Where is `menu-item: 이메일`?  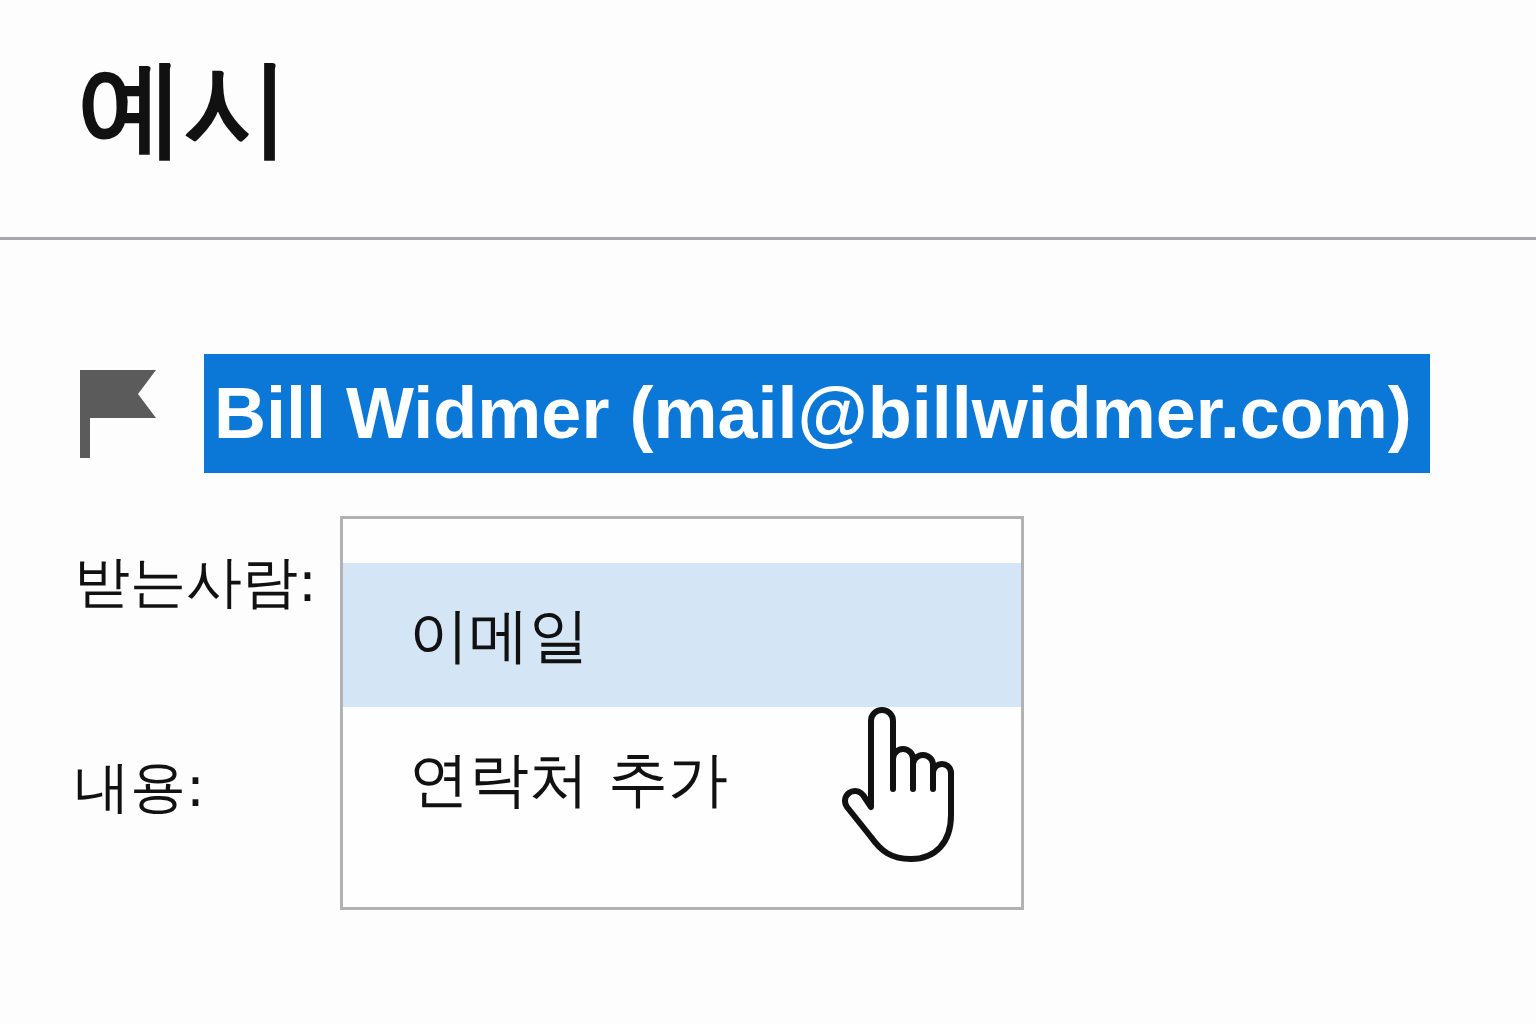
menu-item: 이메일 is located at coordinates (682, 635).